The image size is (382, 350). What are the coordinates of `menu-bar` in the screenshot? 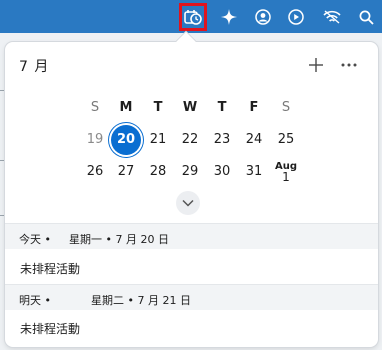 It's located at (191, 16).